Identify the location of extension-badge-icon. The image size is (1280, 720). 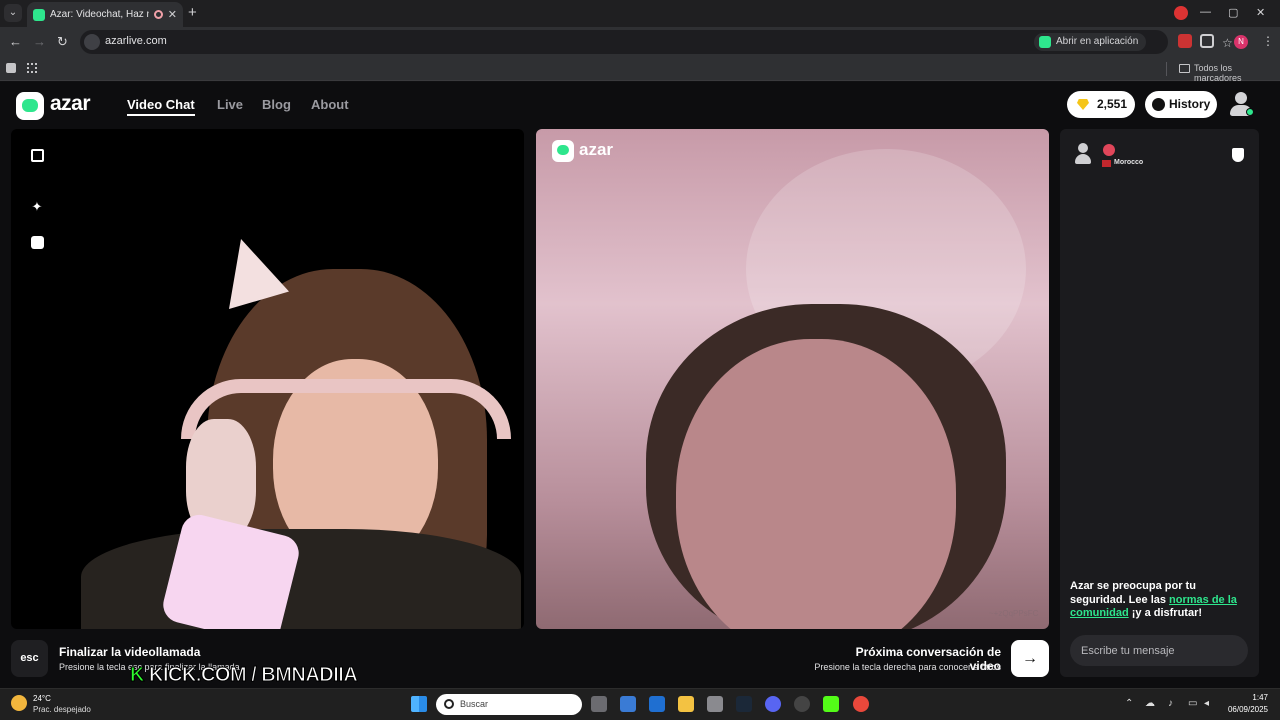
(1181, 13).